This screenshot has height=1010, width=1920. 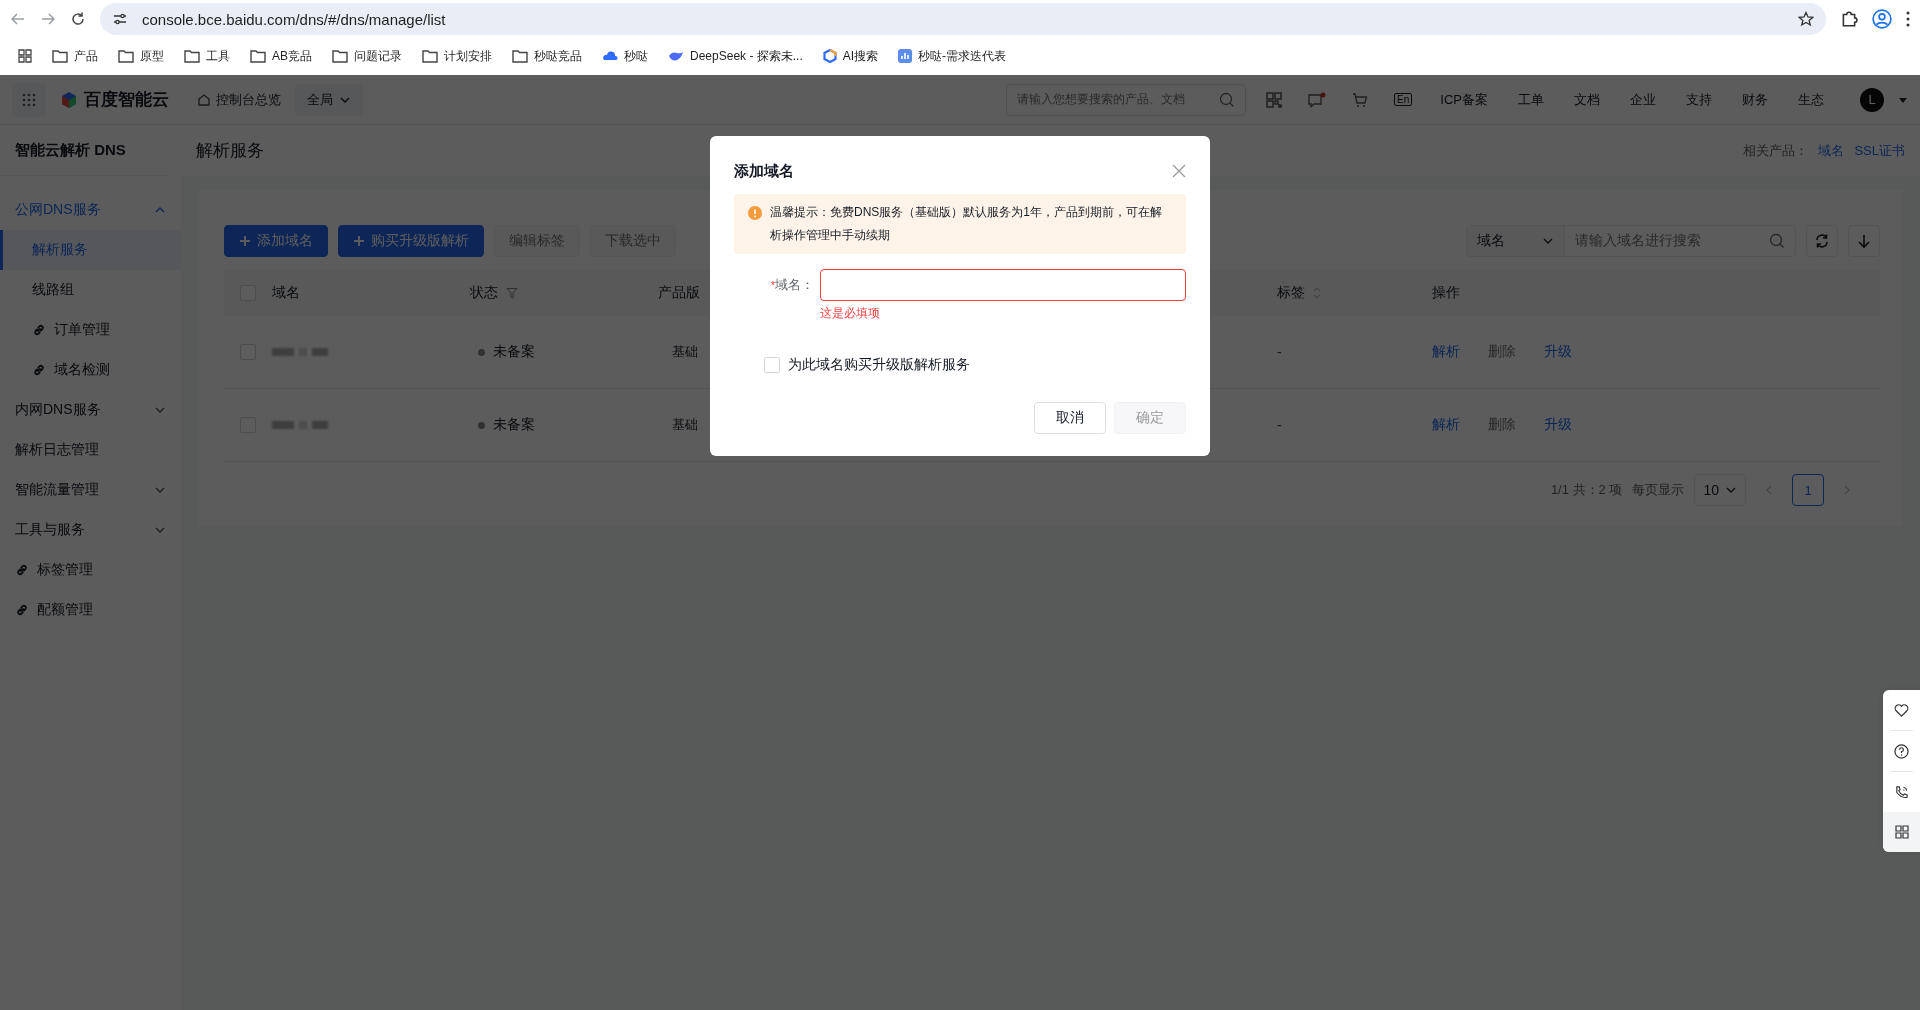 I want to click on header-link: ICP备案, so click(x=1464, y=99).